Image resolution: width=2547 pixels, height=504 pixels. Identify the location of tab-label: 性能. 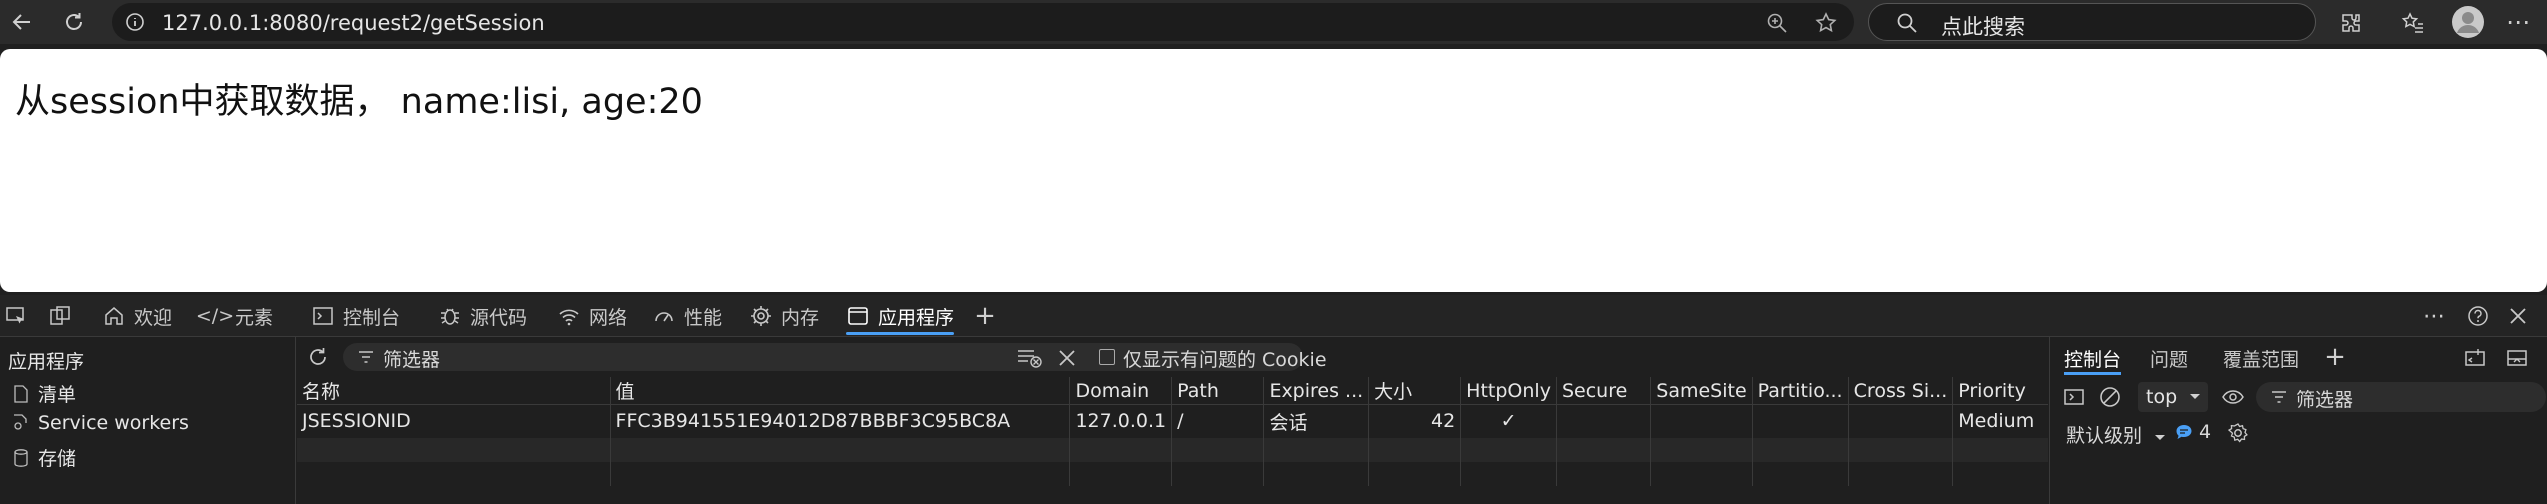
(703, 317).